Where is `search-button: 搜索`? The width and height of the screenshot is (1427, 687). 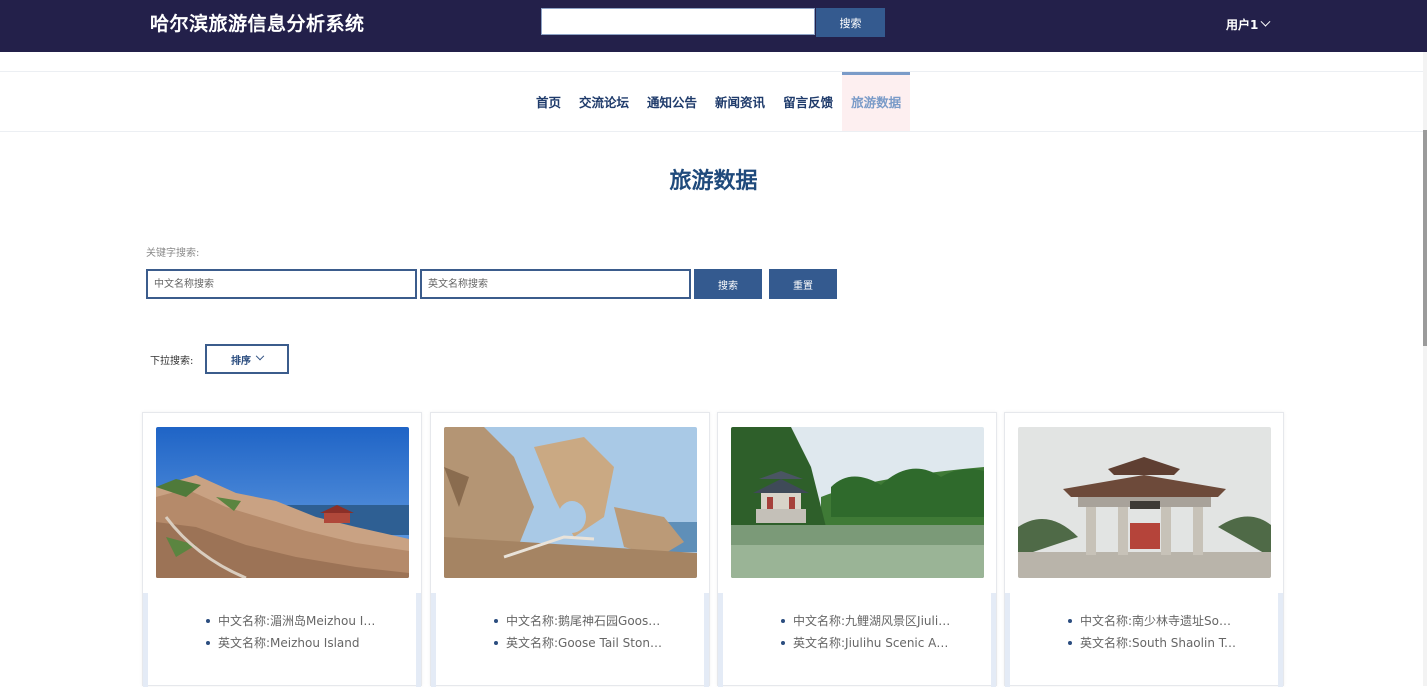
search-button: 搜索 is located at coordinates (728, 284).